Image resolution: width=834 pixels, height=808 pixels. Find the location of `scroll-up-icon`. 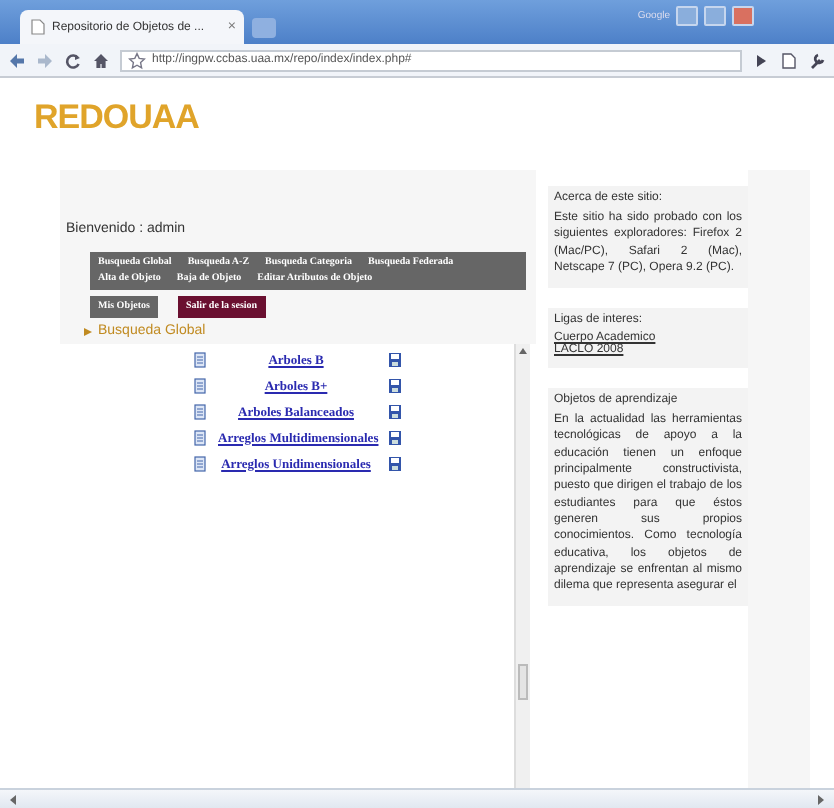

scroll-up-icon is located at coordinates (523, 351).